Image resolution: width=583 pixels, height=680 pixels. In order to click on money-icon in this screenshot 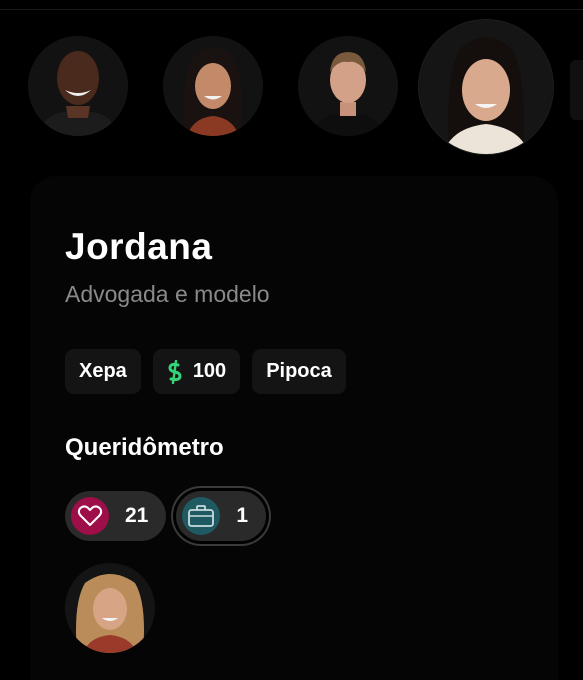, I will do `click(175, 371)`.